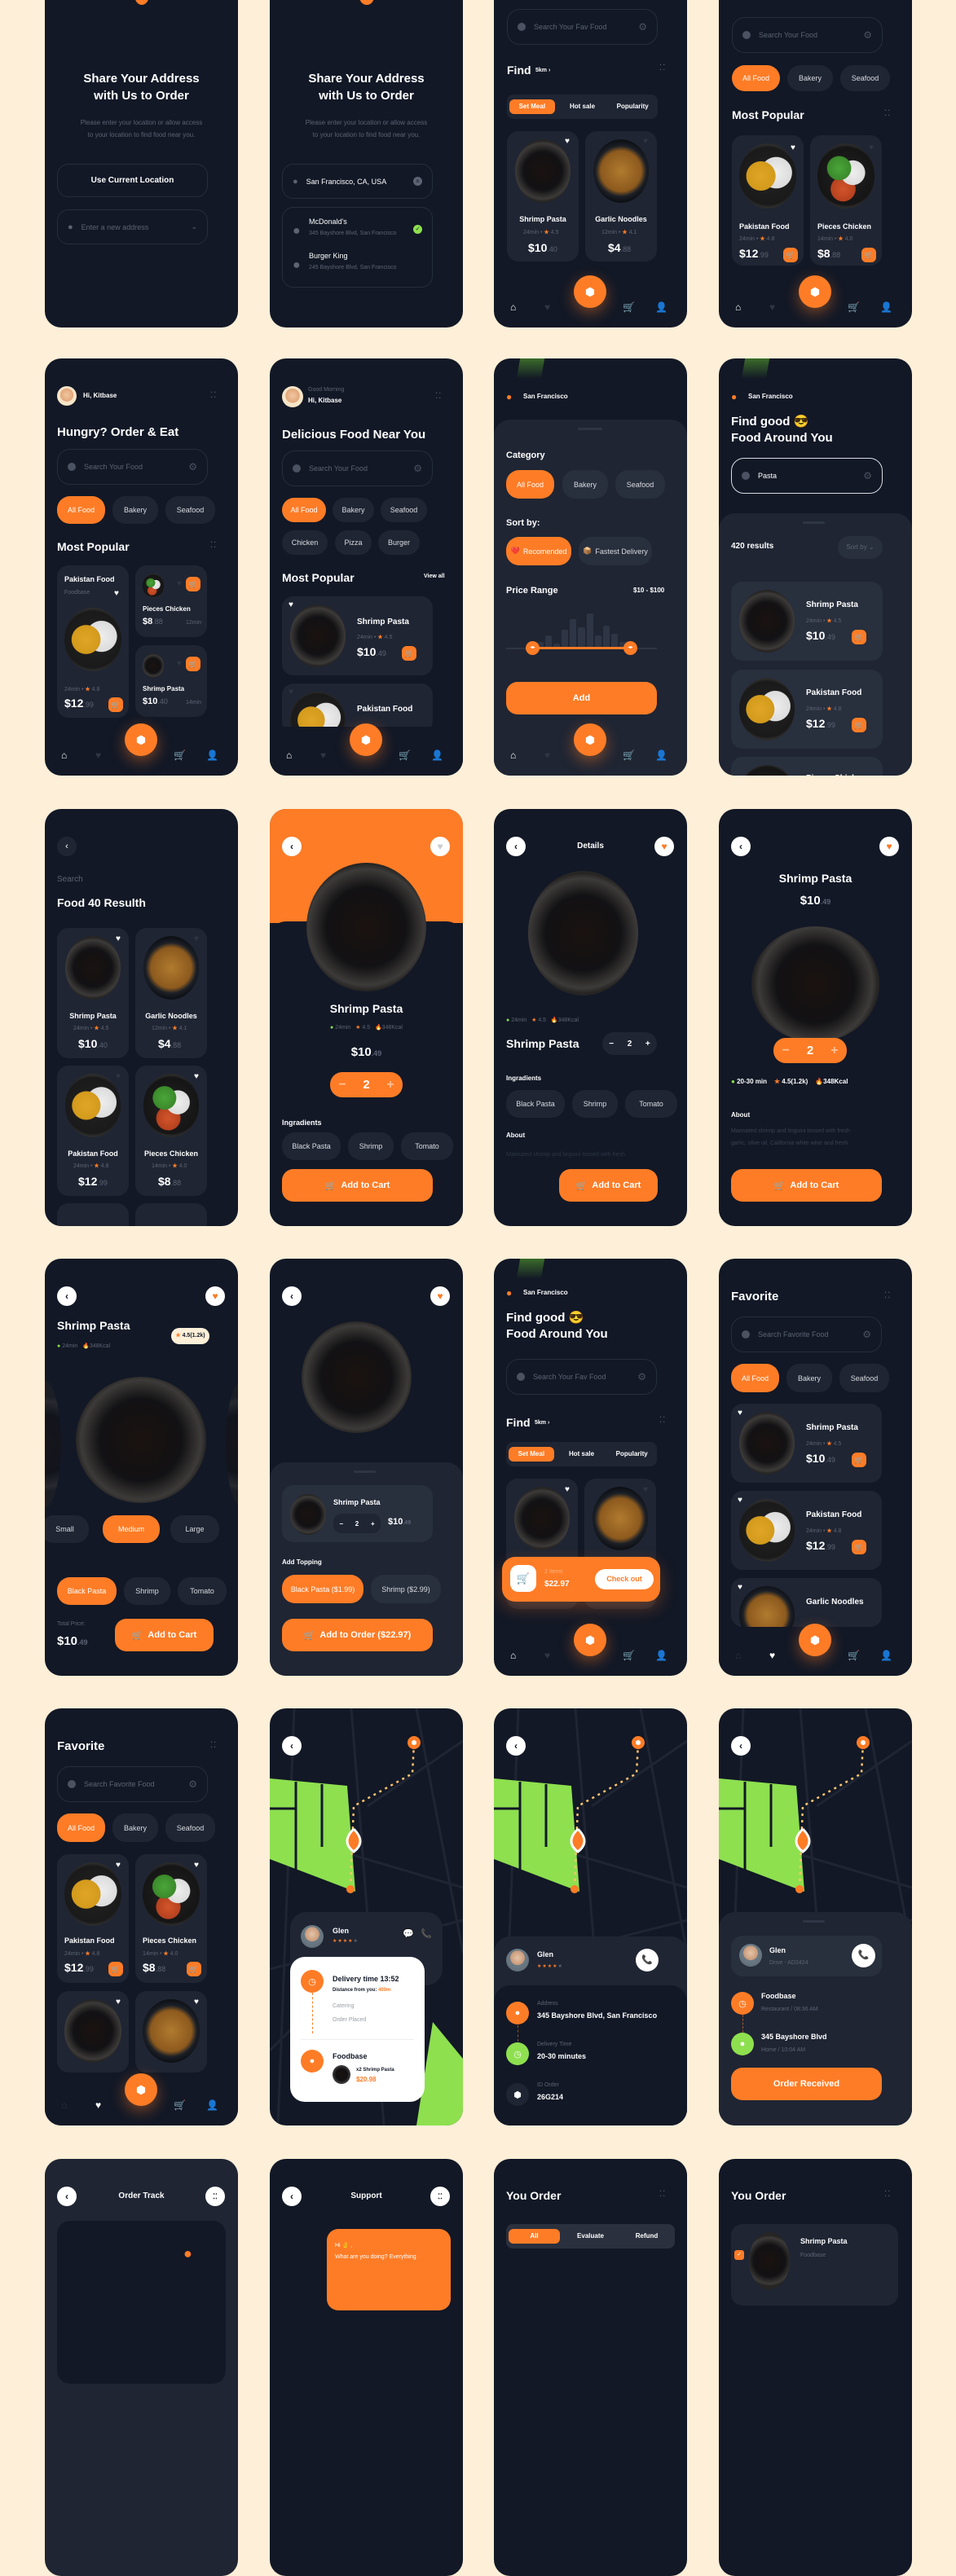 The width and height of the screenshot is (956, 2576). Describe the element at coordinates (532, 106) in the screenshot. I see `tab-set-meal: Set Meal` at that location.